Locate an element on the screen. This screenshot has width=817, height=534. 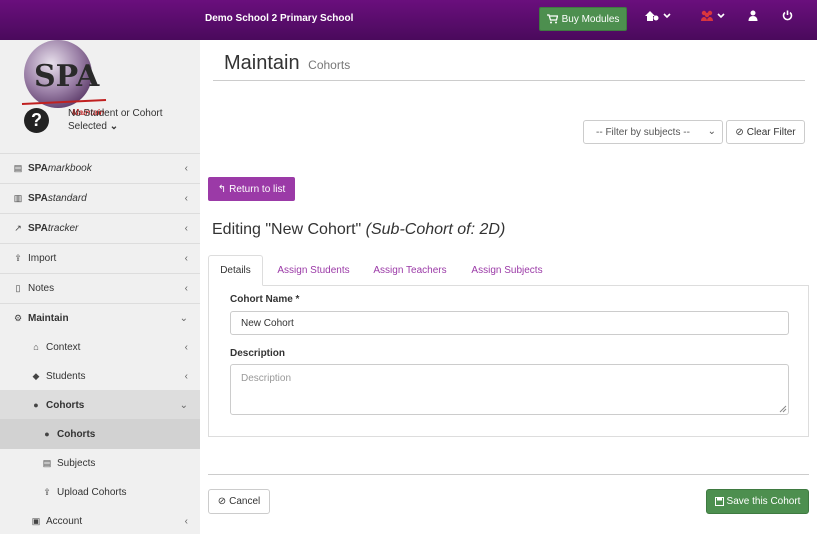
spamarkbook-prefix: SPA is located at coordinates (38, 168).